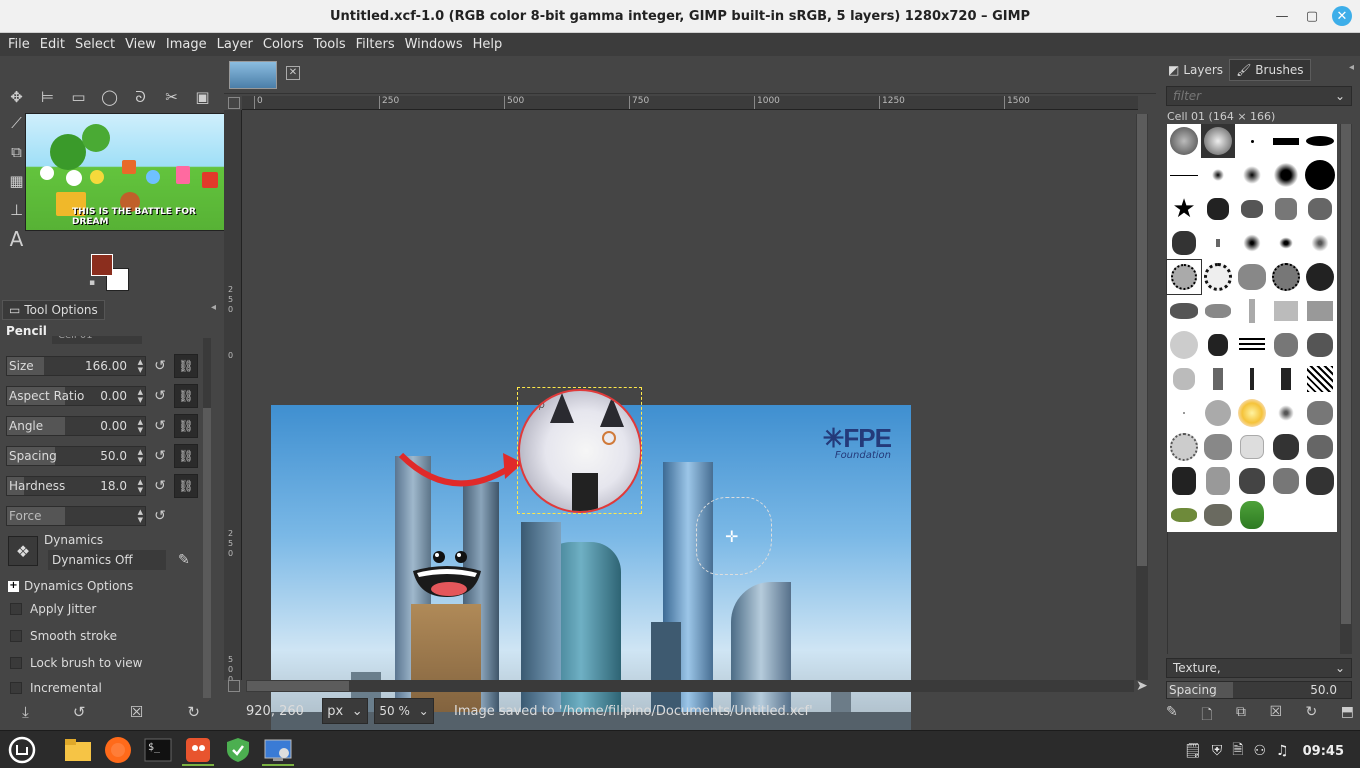 The width and height of the screenshot is (1360, 768). What do you see at coordinates (1184, 209) in the screenshot?
I see `brush-cell: ★` at bounding box center [1184, 209].